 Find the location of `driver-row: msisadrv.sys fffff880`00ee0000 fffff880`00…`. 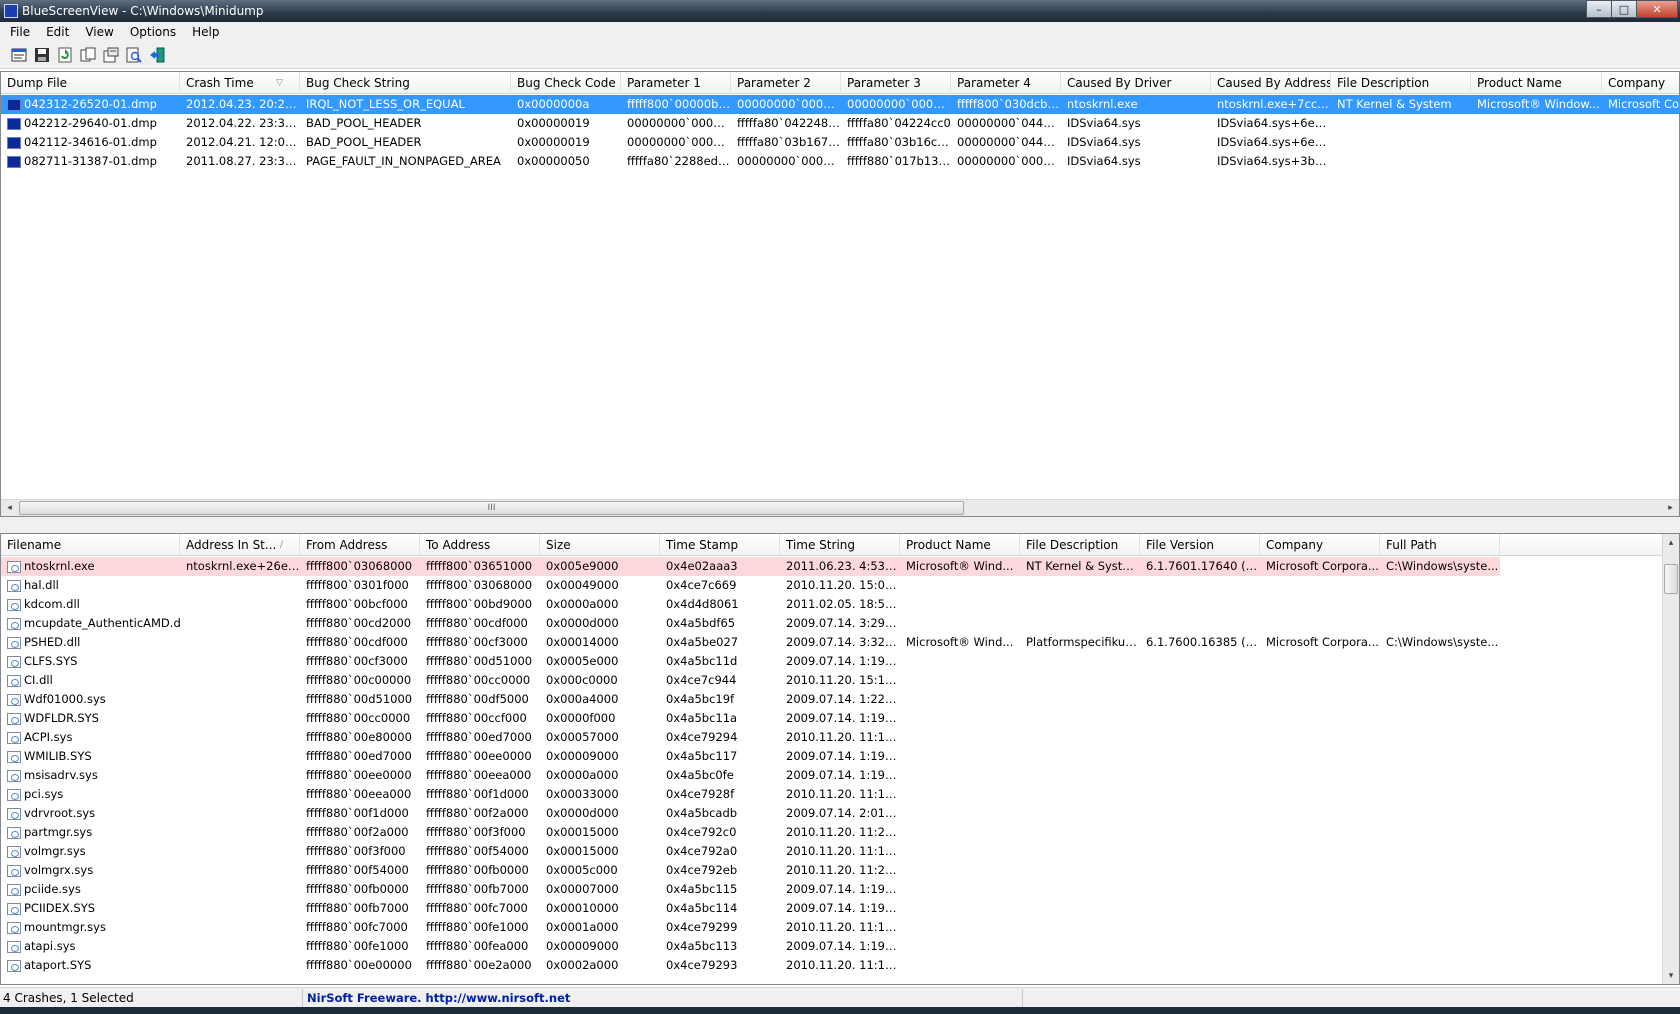

driver-row: msisadrv.sys fffff880`00ee0000 fffff880`00… is located at coordinates (750, 775).